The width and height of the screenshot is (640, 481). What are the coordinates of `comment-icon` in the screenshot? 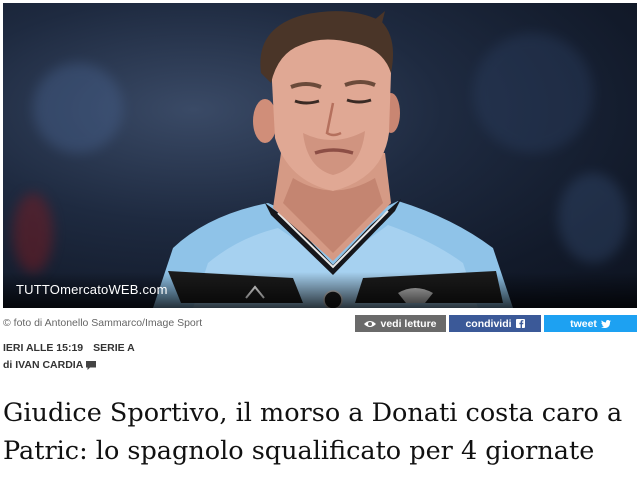 It's located at (91, 365).